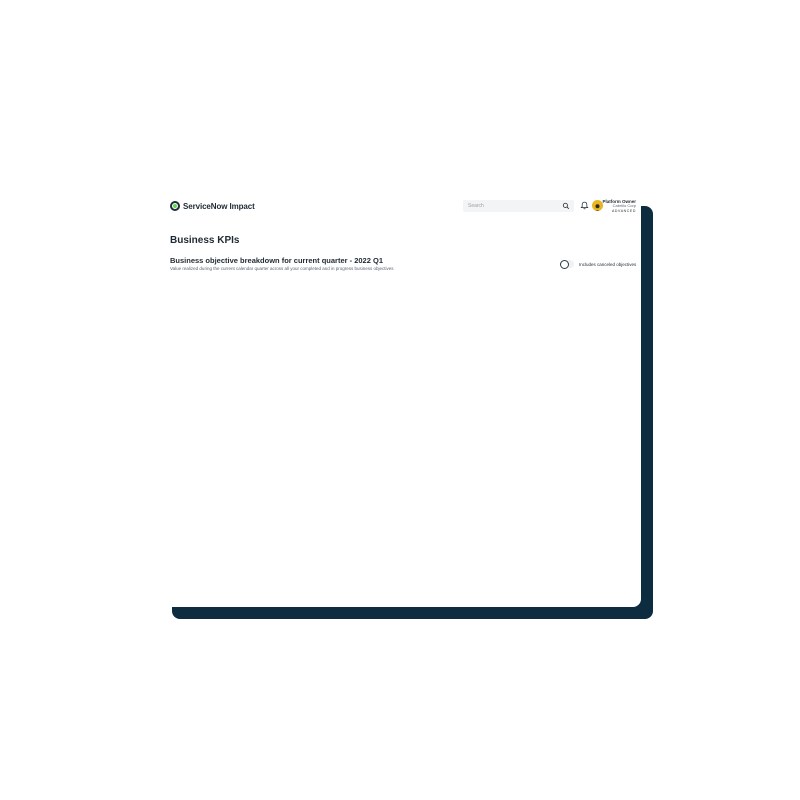 This screenshot has width=800, height=800. I want to click on search-icon, so click(566, 206).